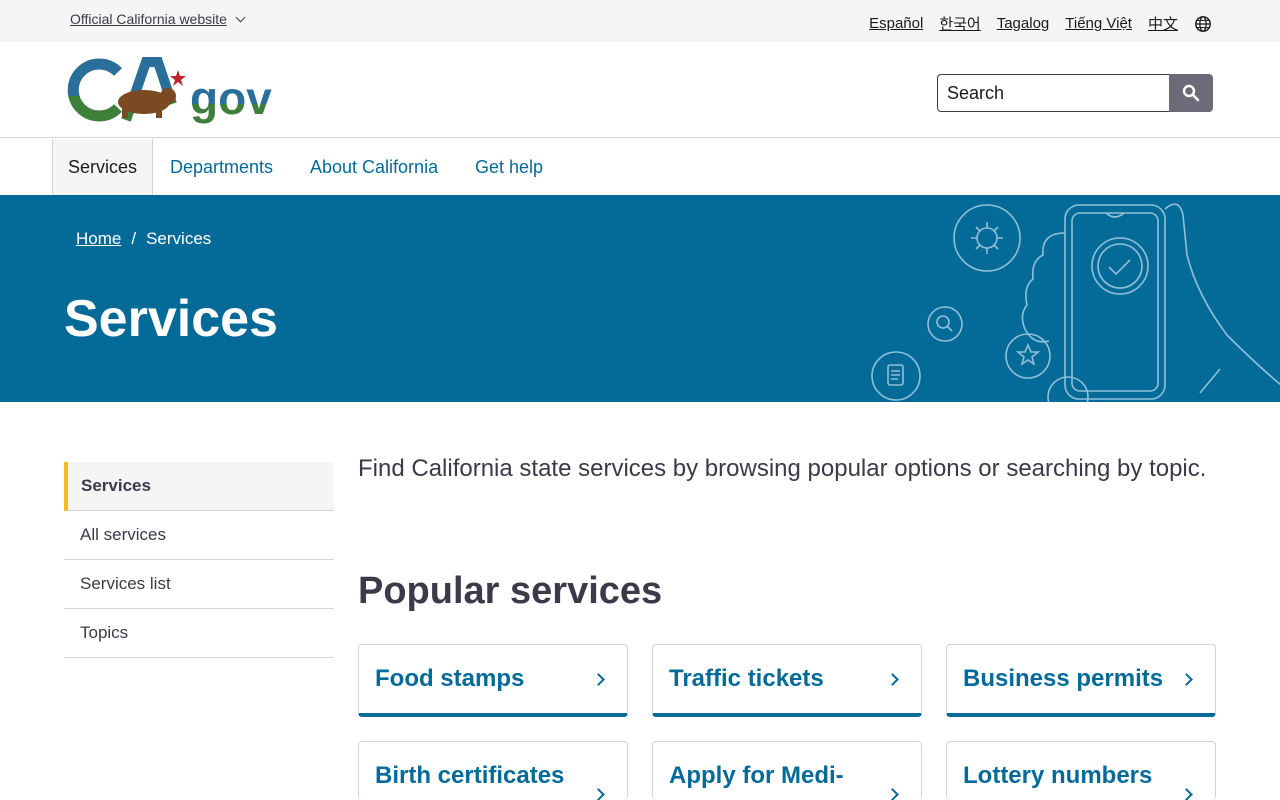 Image resolution: width=1280 pixels, height=800 pixels. I want to click on language-link-espanol: Español, so click(896, 23).